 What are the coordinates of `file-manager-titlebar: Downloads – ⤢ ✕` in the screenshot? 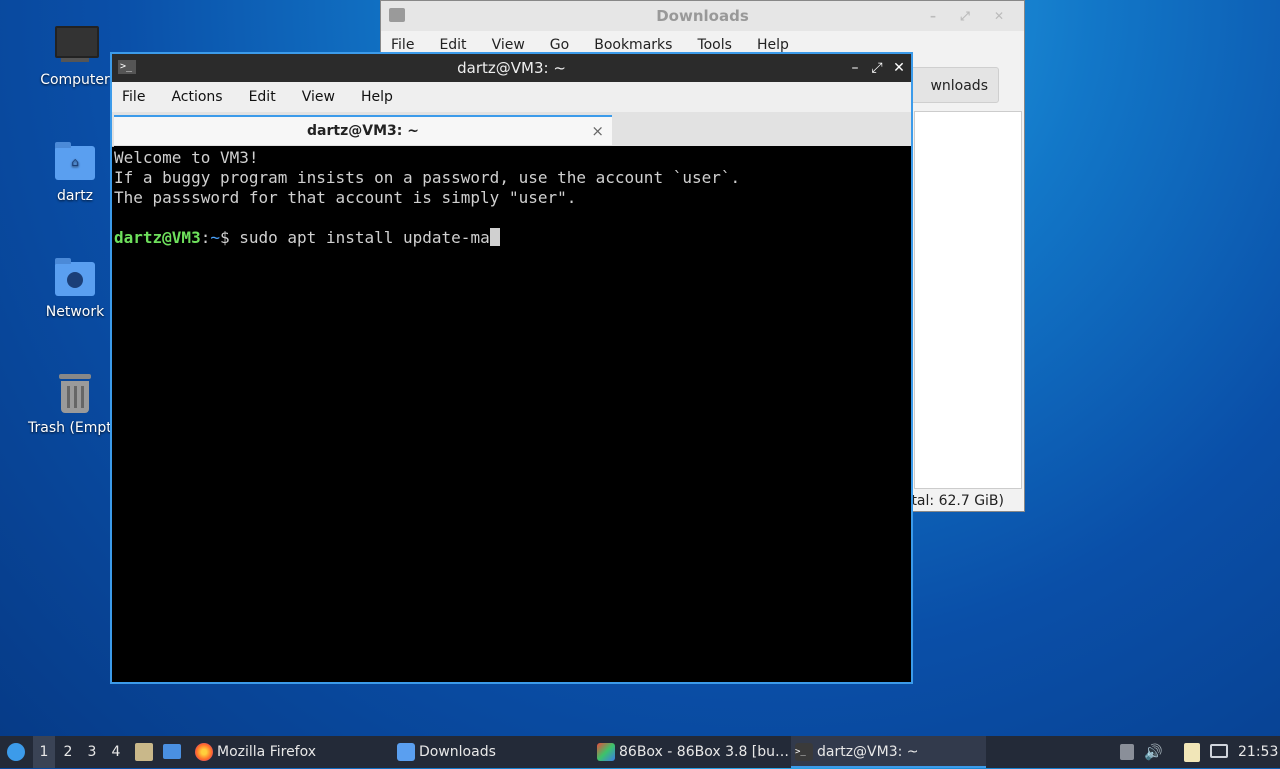 It's located at (702, 16).